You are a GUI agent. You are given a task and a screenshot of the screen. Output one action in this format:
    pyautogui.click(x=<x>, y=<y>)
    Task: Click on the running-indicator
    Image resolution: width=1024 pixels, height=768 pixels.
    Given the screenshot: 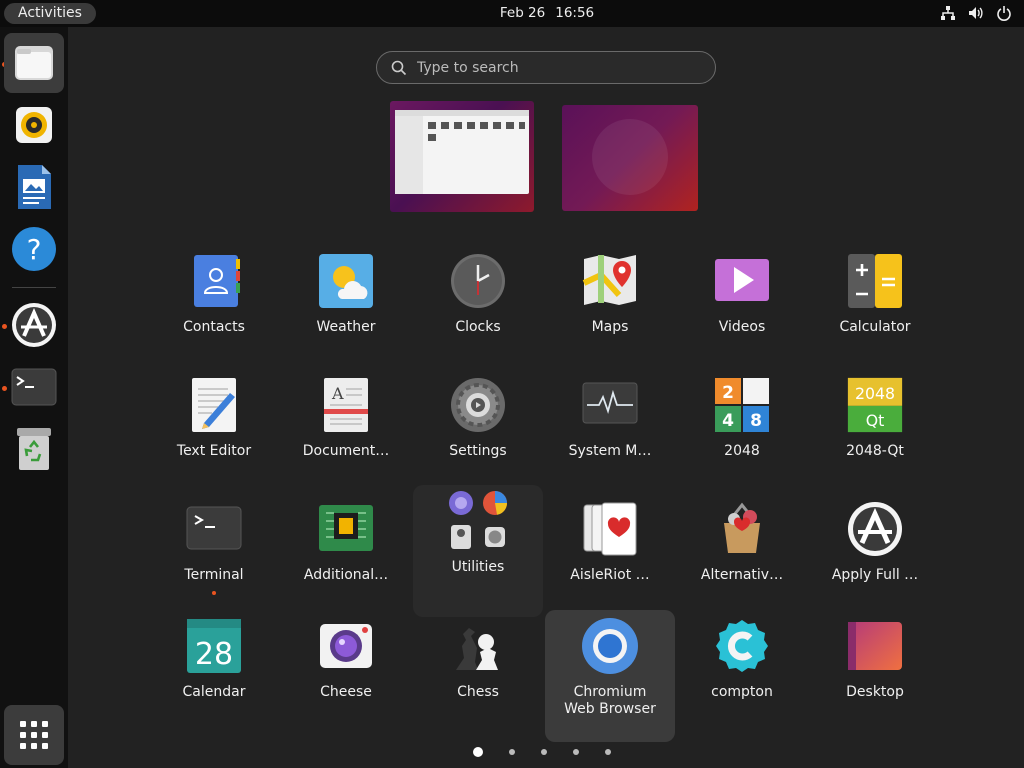 What is the action you would take?
    pyautogui.click(x=214, y=593)
    